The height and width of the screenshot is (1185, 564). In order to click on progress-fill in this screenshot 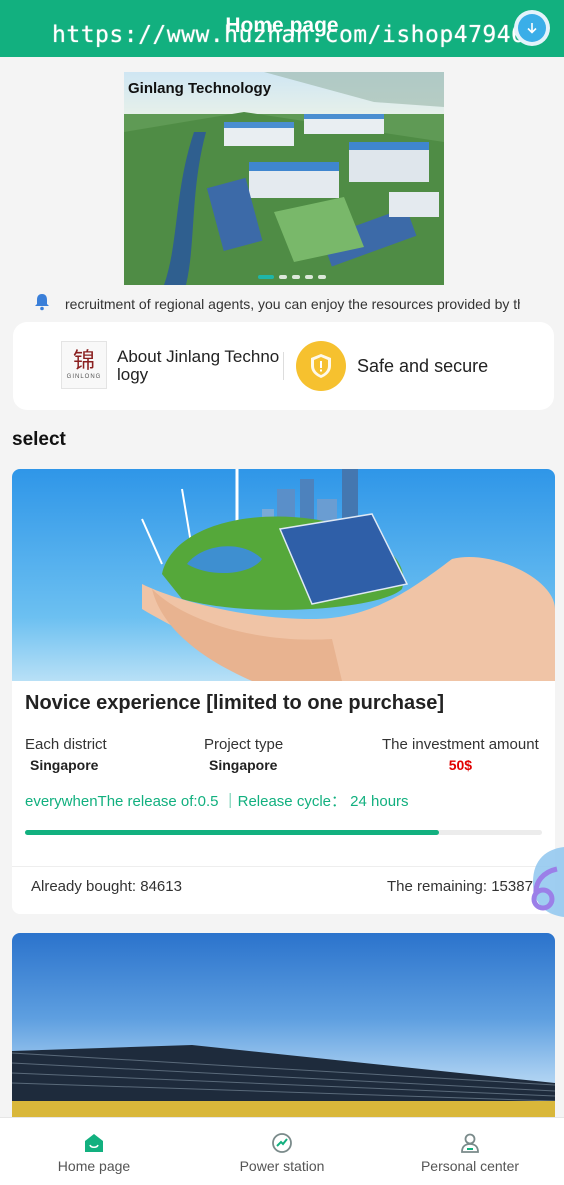, I will do `click(232, 832)`.